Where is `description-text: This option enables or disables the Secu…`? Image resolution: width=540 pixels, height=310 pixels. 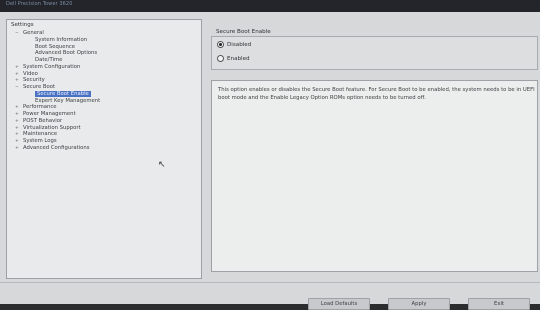
description-text: This option enables or disables the Secu… is located at coordinates (376, 94).